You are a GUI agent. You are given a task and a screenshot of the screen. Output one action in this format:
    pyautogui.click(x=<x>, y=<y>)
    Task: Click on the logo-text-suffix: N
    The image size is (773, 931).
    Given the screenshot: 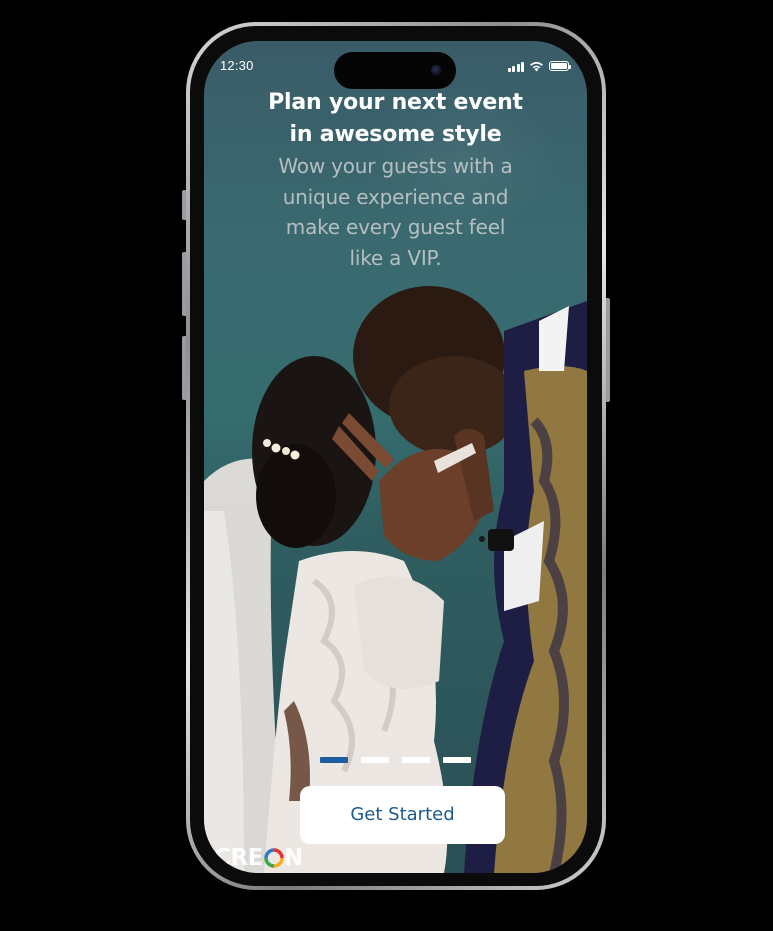 What is the action you would take?
    pyautogui.click(x=293, y=858)
    